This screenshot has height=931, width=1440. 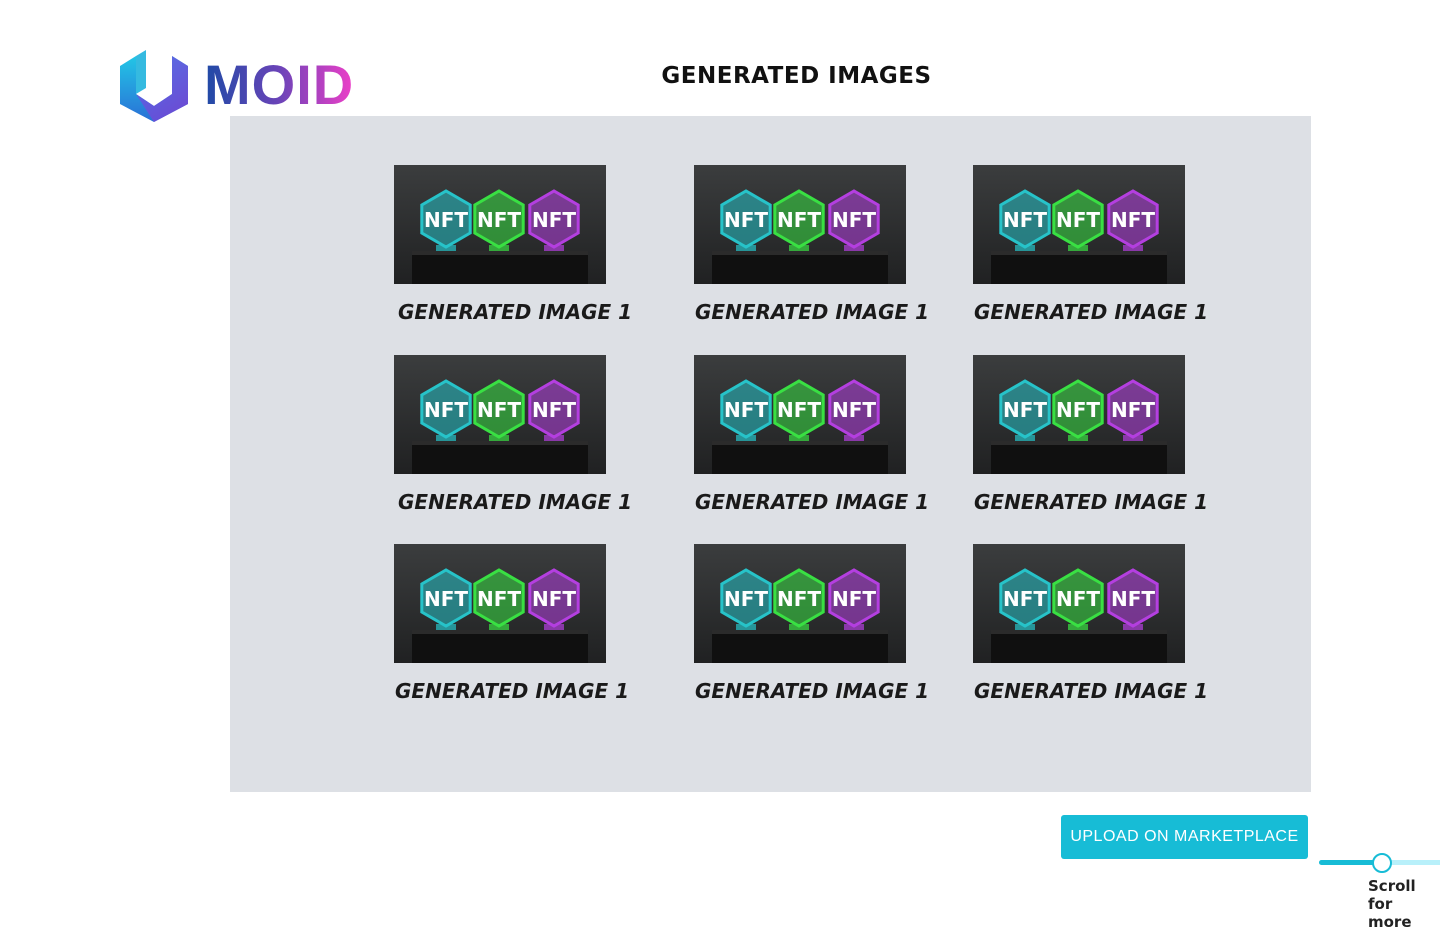 What do you see at coordinates (1392, 904) in the screenshot?
I see `scroll-caption: Scroll for more` at bounding box center [1392, 904].